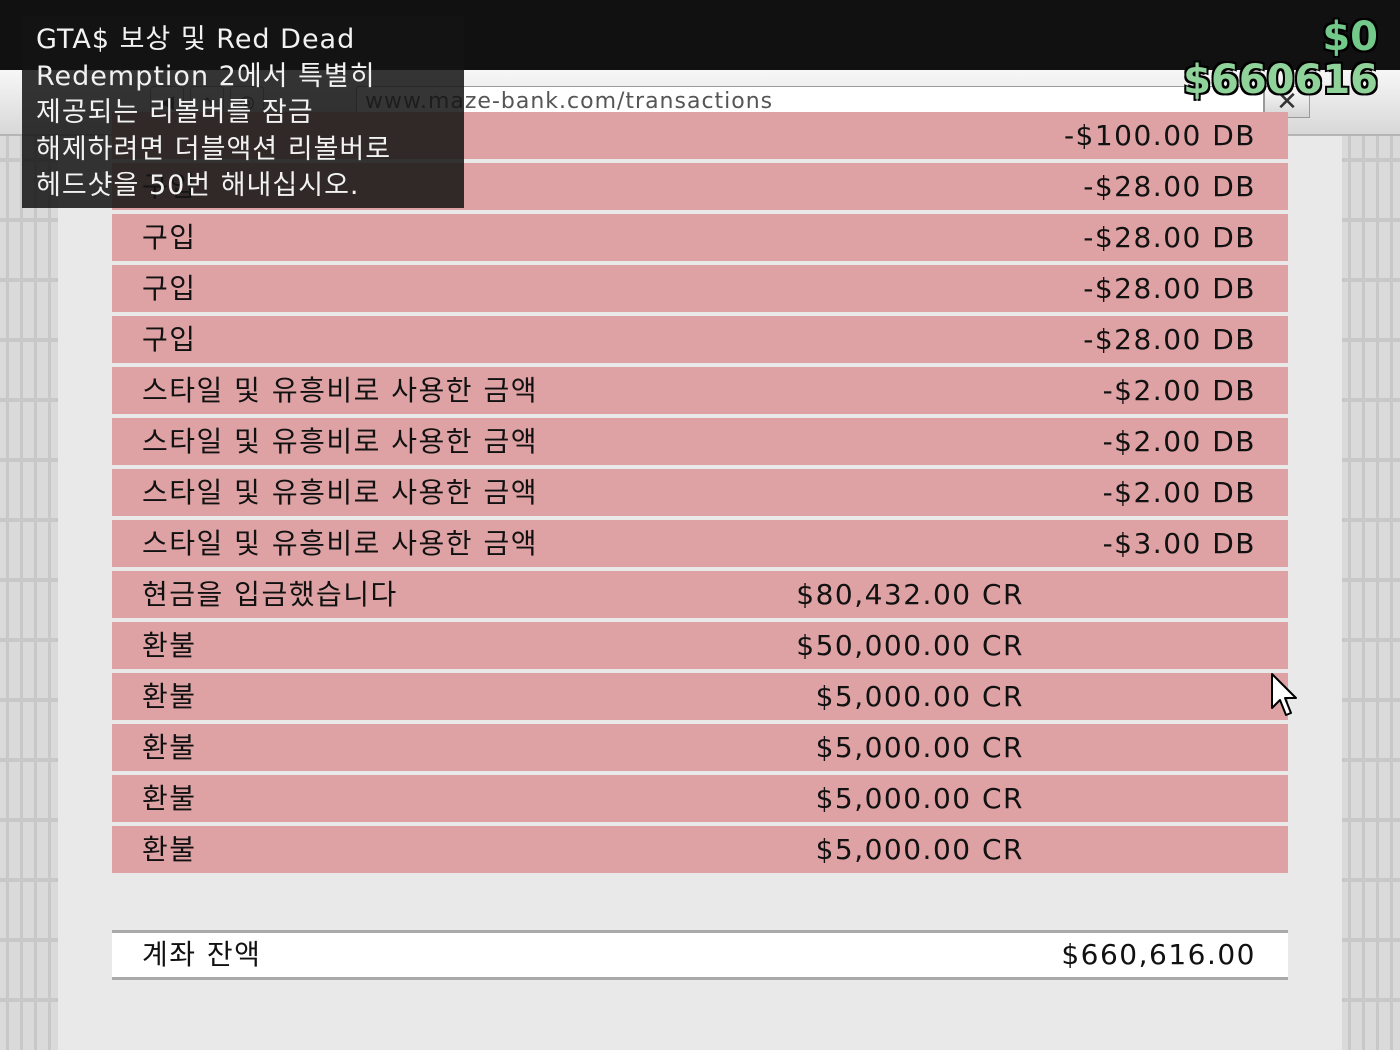 This screenshot has height=1050, width=1400. Describe the element at coordinates (1158, 954) in the screenshot. I see `balance-value: $660,616.00` at that location.